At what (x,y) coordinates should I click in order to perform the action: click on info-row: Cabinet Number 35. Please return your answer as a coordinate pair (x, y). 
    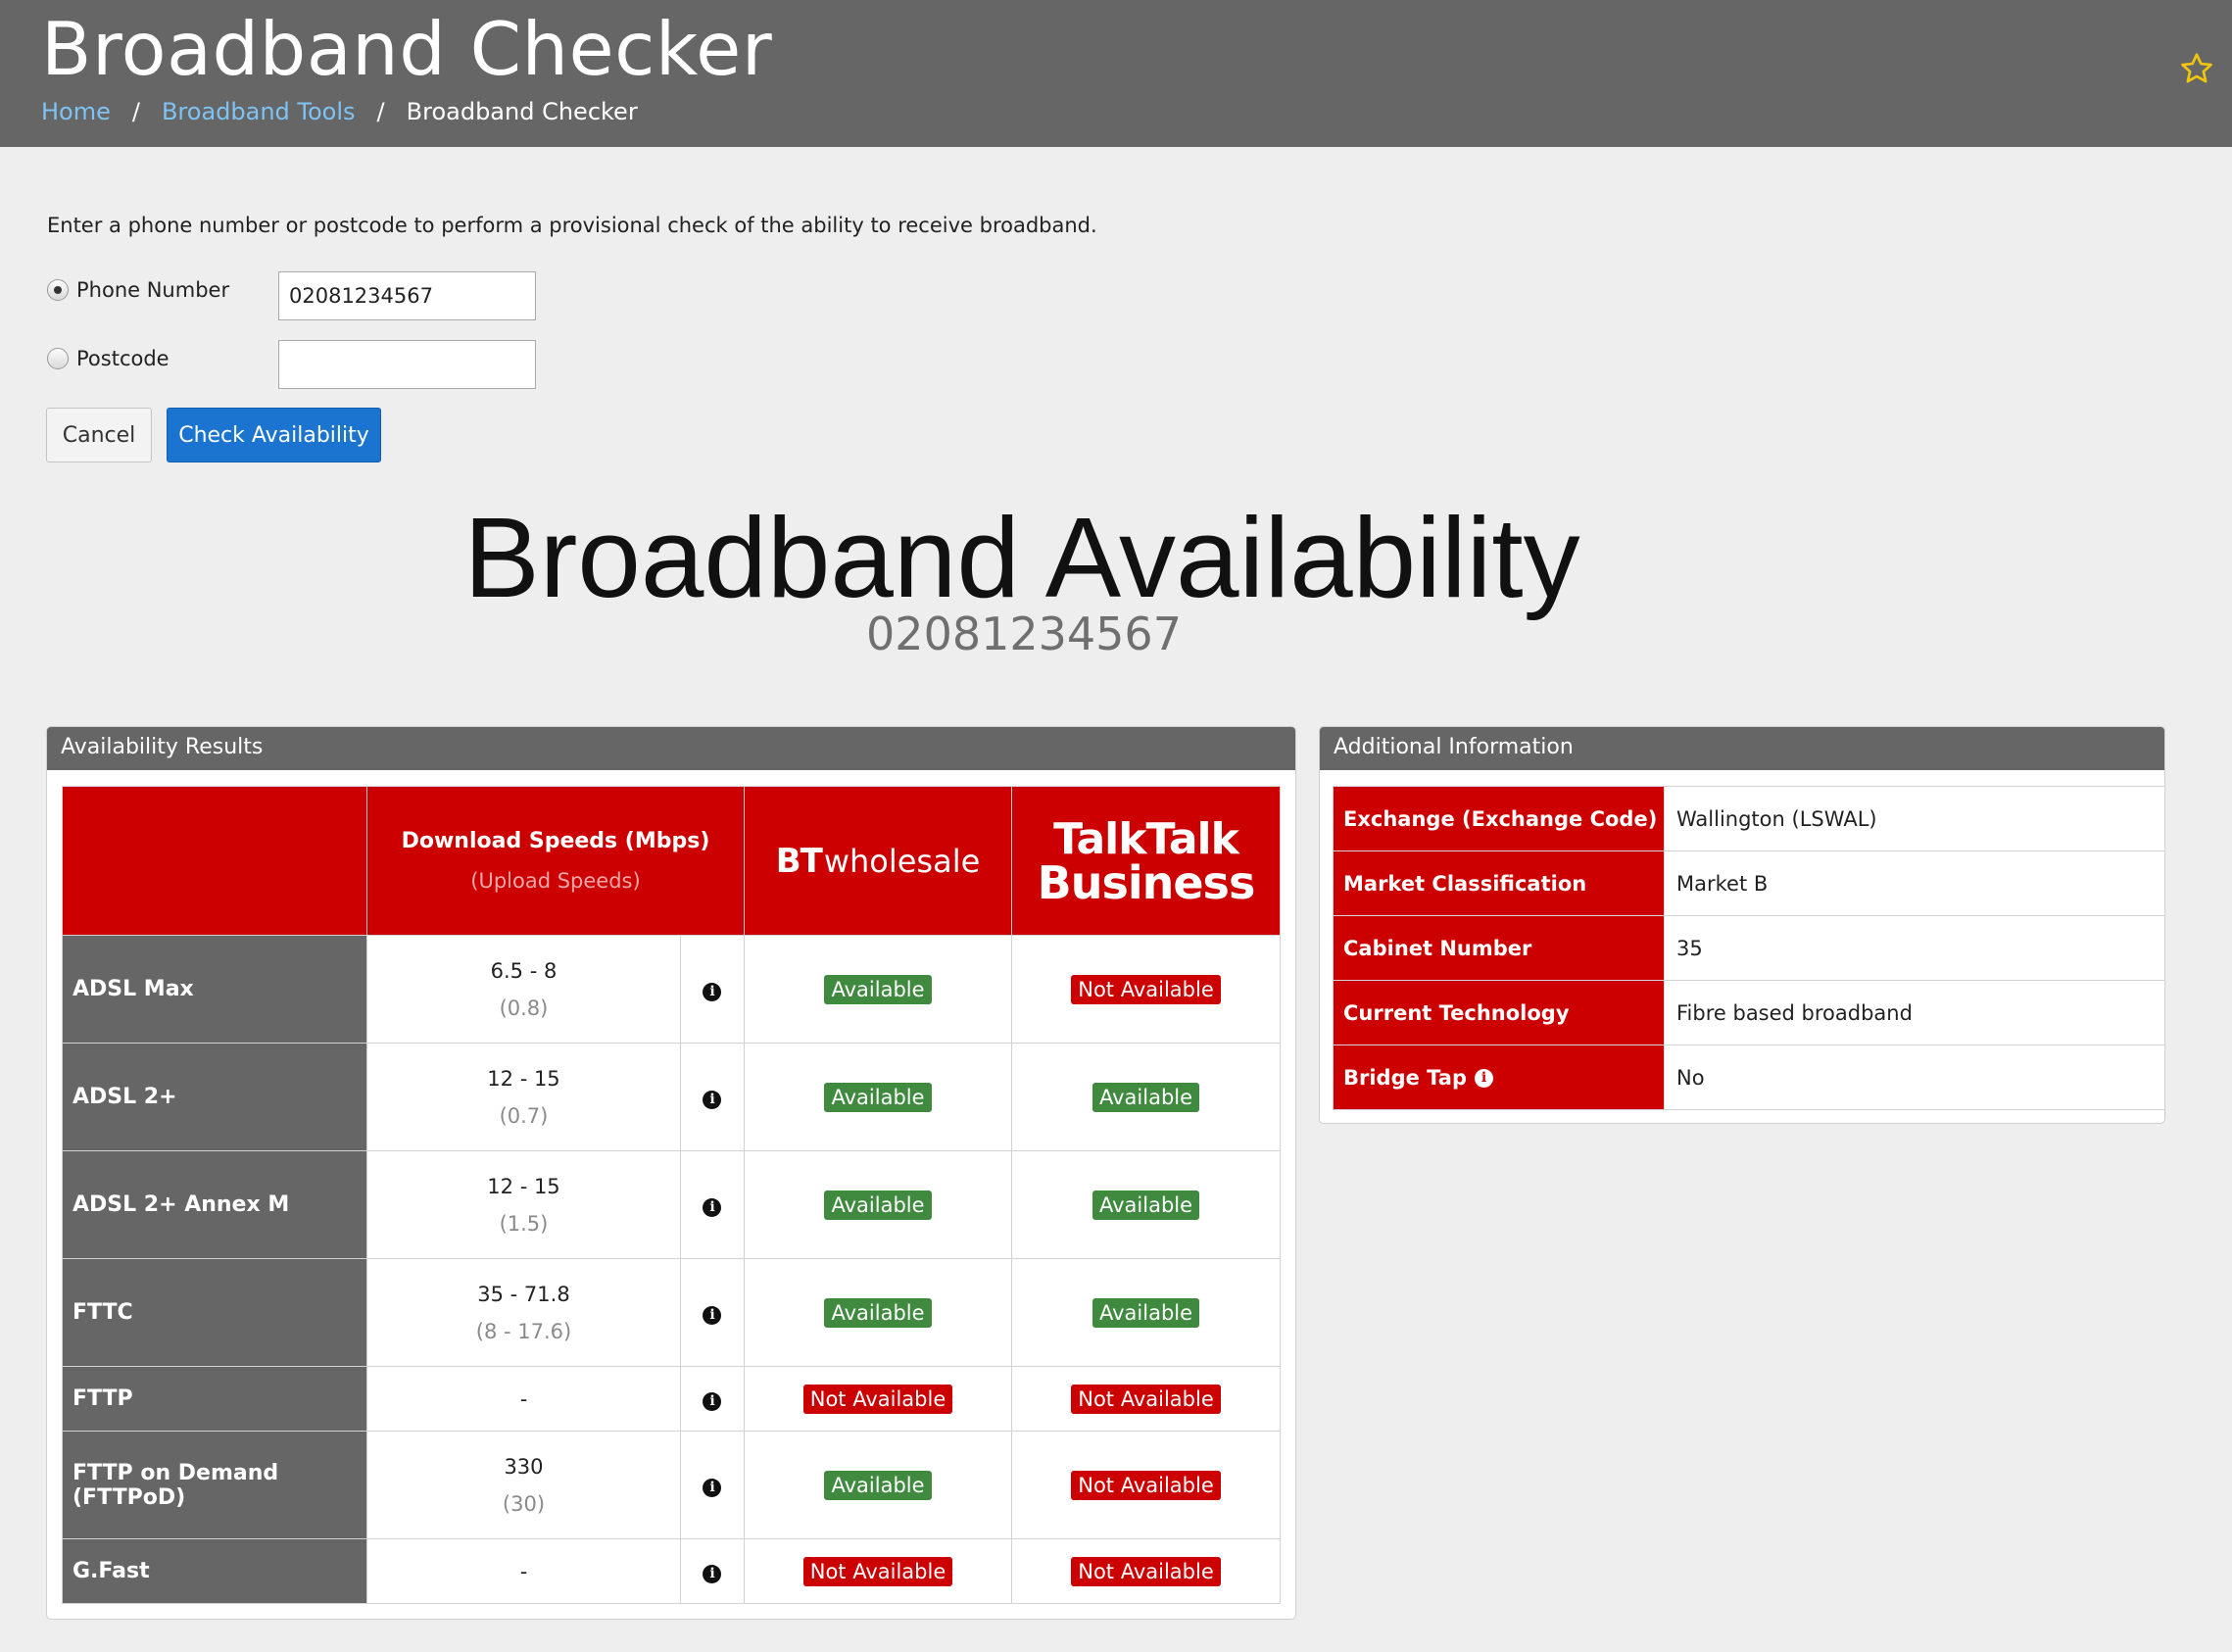
    Looking at the image, I should click on (1749, 948).